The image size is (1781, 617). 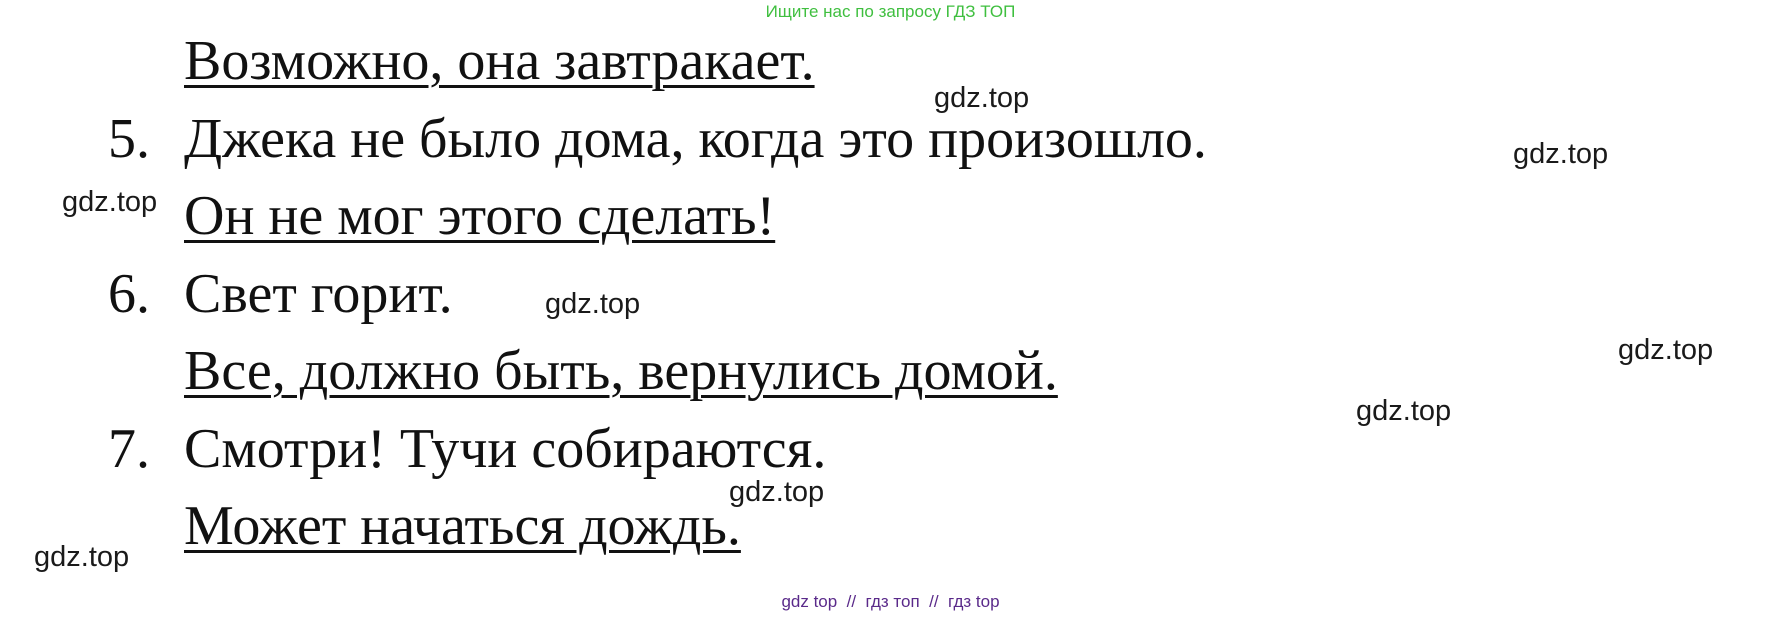 What do you see at coordinates (695, 139) in the screenshot?
I see `exercise-sentence: Джека не было дома, когда это произошло.` at bounding box center [695, 139].